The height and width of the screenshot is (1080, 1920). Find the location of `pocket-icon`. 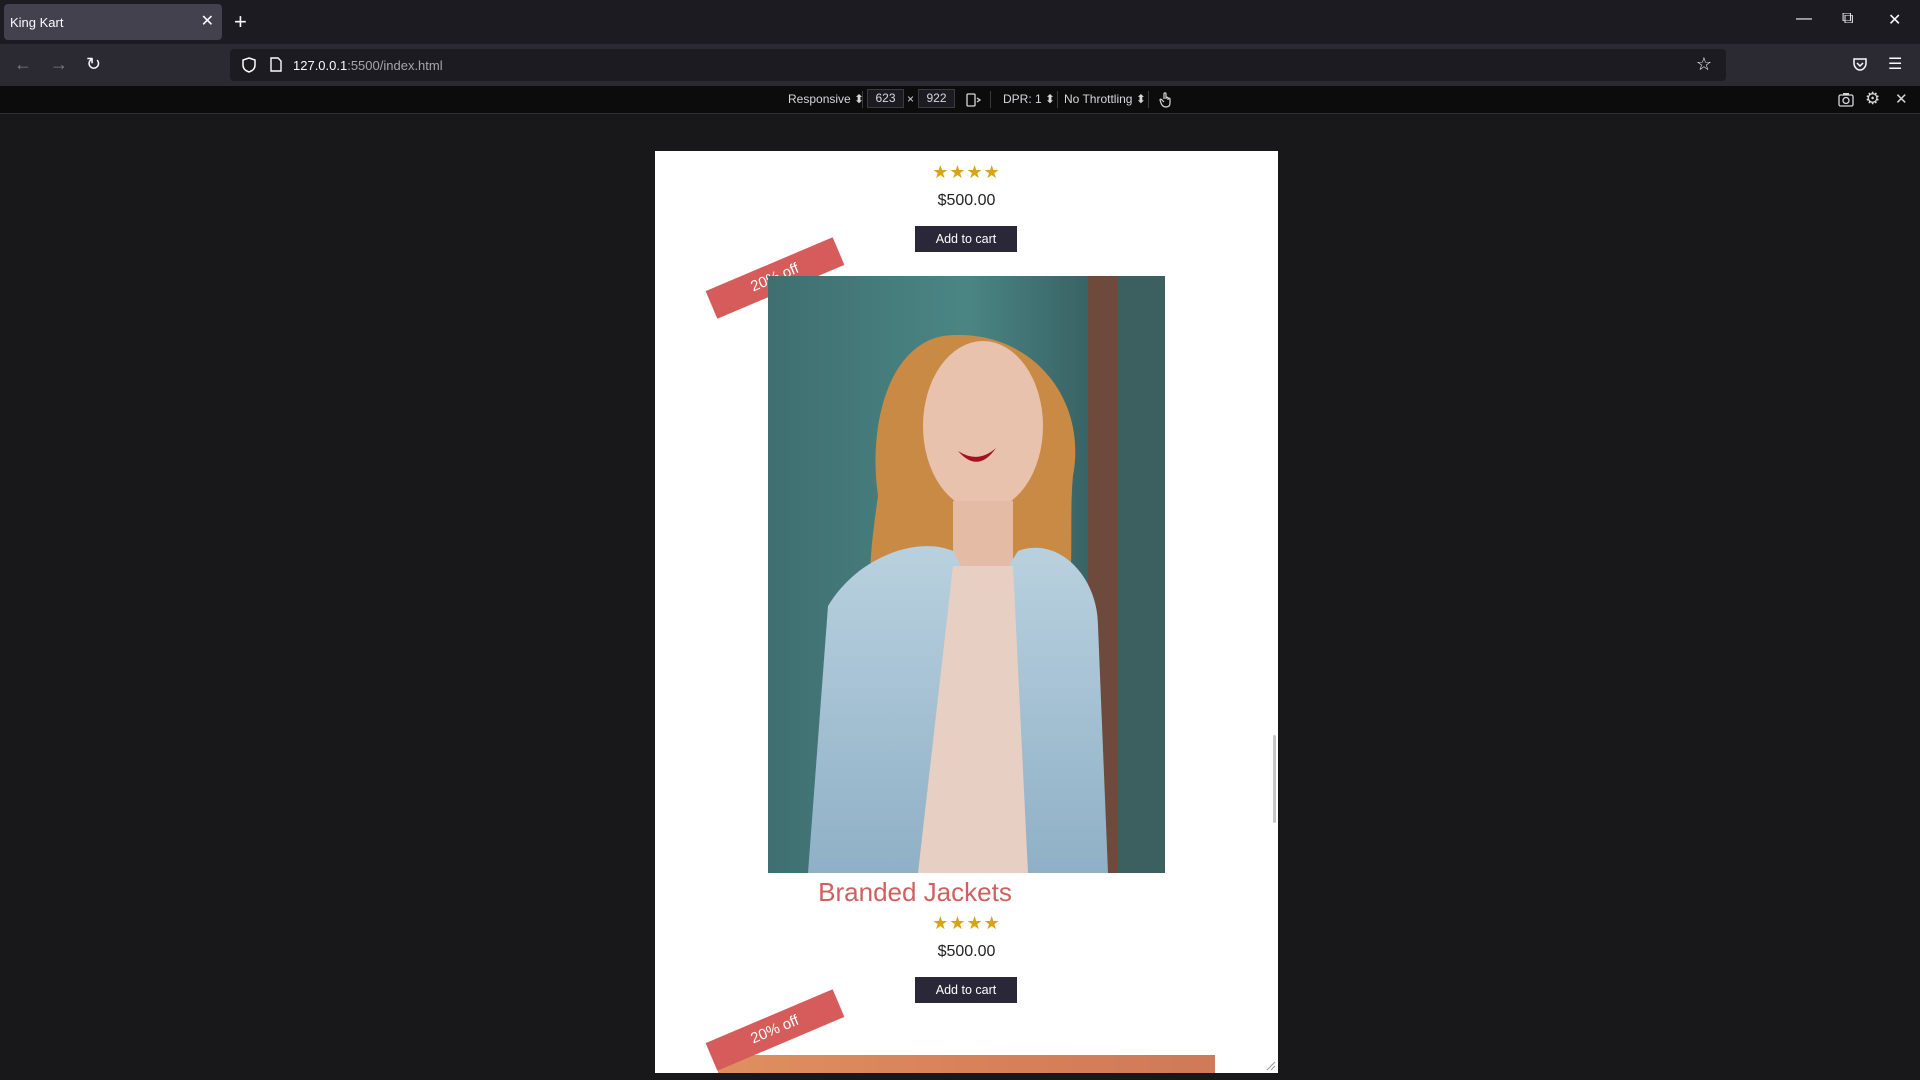

pocket-icon is located at coordinates (1860, 64).